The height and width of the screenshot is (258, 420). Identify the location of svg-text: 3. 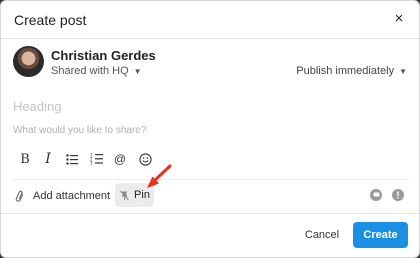
(91, 163).